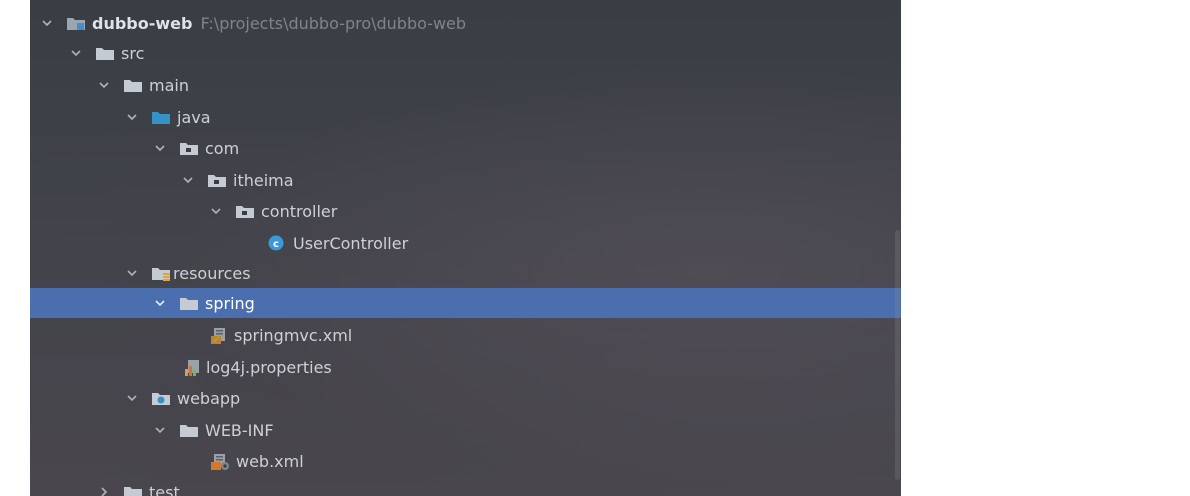 The image size is (1190, 496). I want to click on tree-item-test: test, so click(465, 486).